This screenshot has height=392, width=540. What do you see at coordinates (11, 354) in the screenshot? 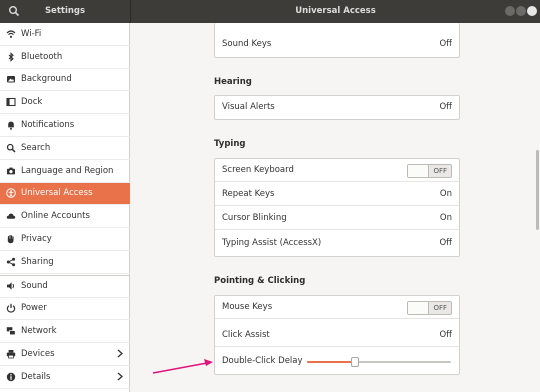
I see `printer-icon` at bounding box center [11, 354].